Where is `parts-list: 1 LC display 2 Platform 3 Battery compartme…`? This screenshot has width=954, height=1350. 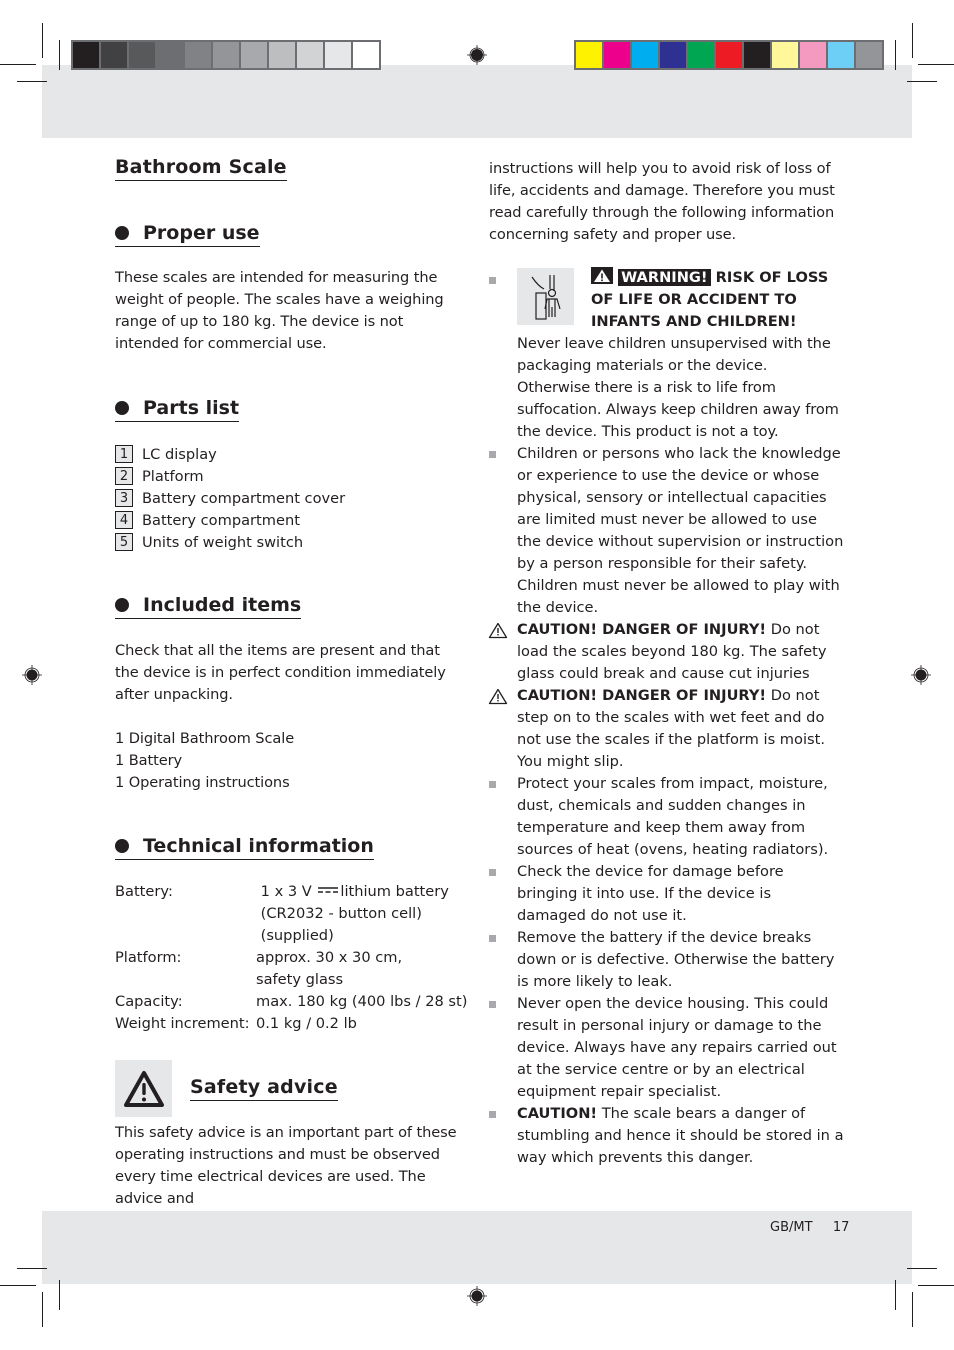
parts-list: 1 LC display 2 Platform 3 Battery compartme… is located at coordinates (290, 498).